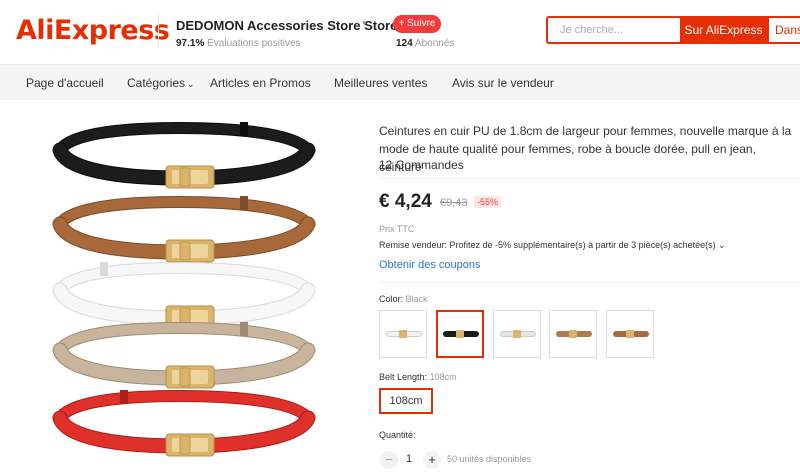  What do you see at coordinates (391, 299) in the screenshot?
I see `color-label-text: Color:` at bounding box center [391, 299].